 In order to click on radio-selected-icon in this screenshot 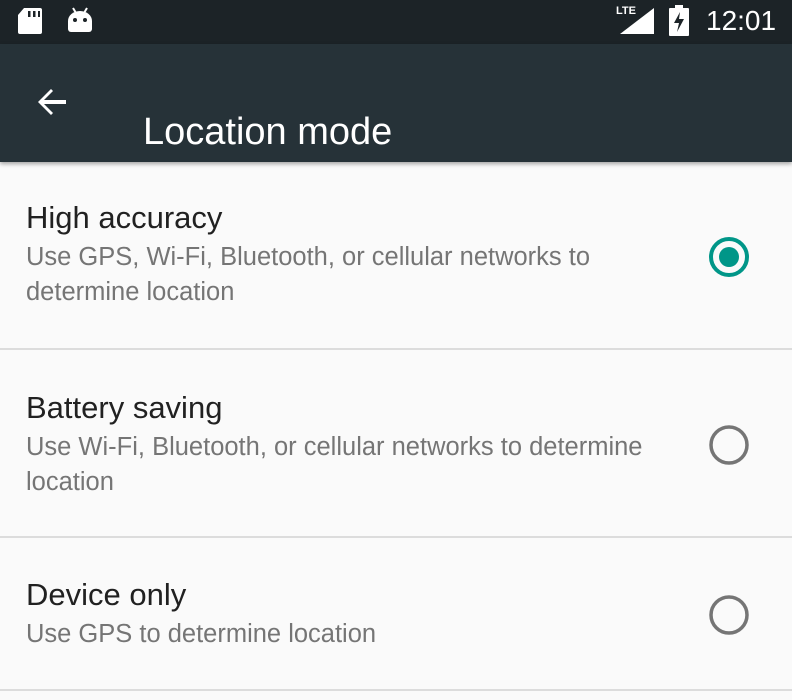, I will do `click(729, 257)`.